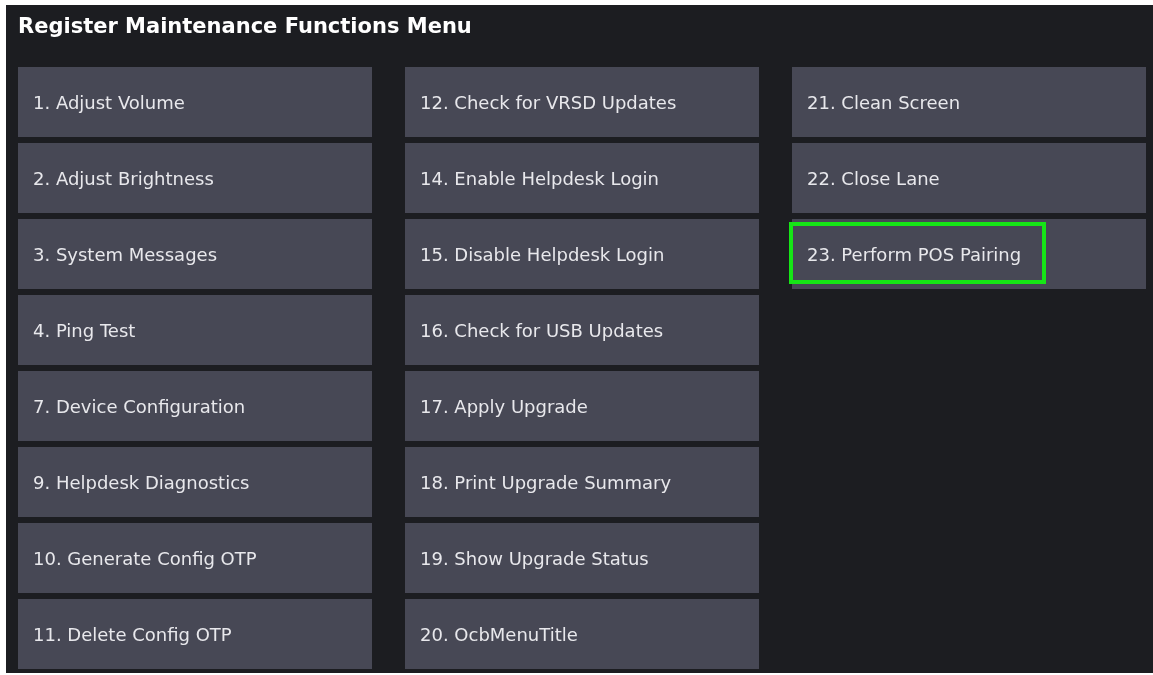 The width and height of the screenshot is (1153, 675). I want to click on menu-item: 14. Enable Helpdesk Login, so click(582, 178).